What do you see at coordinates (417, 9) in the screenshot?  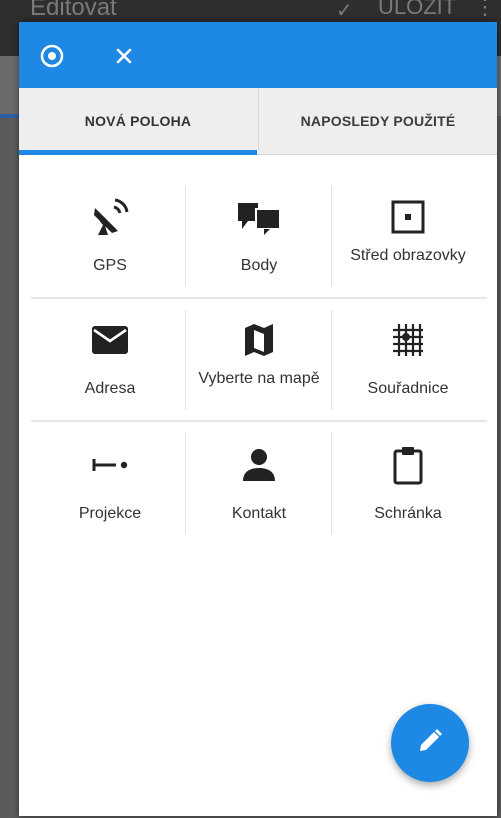 I see `background-save-label: ULOŽIT` at bounding box center [417, 9].